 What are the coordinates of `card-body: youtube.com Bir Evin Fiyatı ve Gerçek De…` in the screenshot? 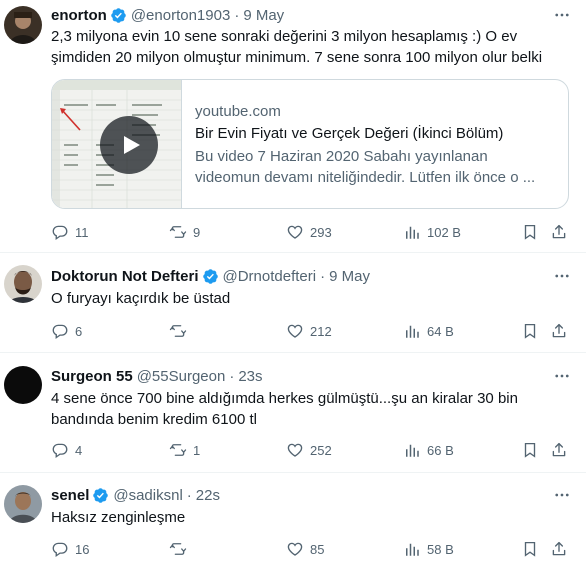 It's located at (375, 145).